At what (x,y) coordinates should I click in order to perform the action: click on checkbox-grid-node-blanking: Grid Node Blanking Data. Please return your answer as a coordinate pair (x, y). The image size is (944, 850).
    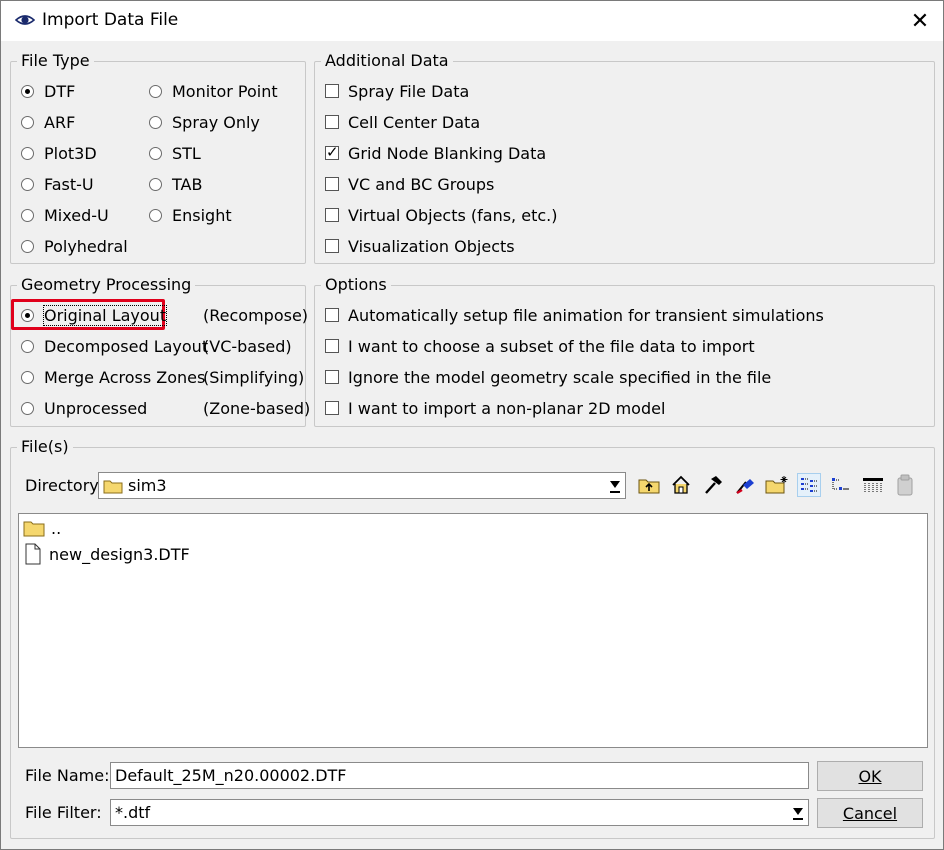
    Looking at the image, I should click on (435, 153).